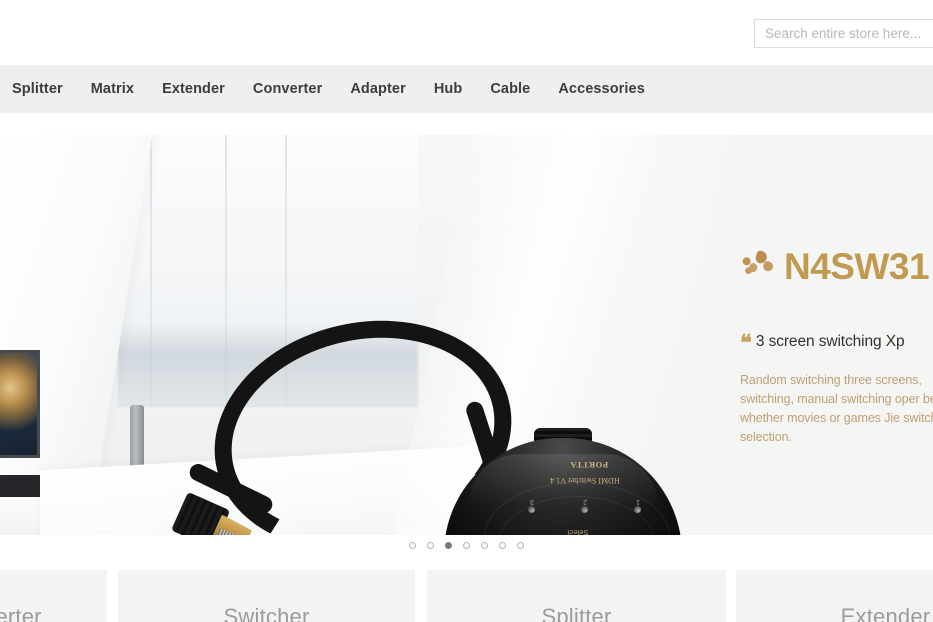  I want to click on category-card-title: Splitter, so click(576, 613).